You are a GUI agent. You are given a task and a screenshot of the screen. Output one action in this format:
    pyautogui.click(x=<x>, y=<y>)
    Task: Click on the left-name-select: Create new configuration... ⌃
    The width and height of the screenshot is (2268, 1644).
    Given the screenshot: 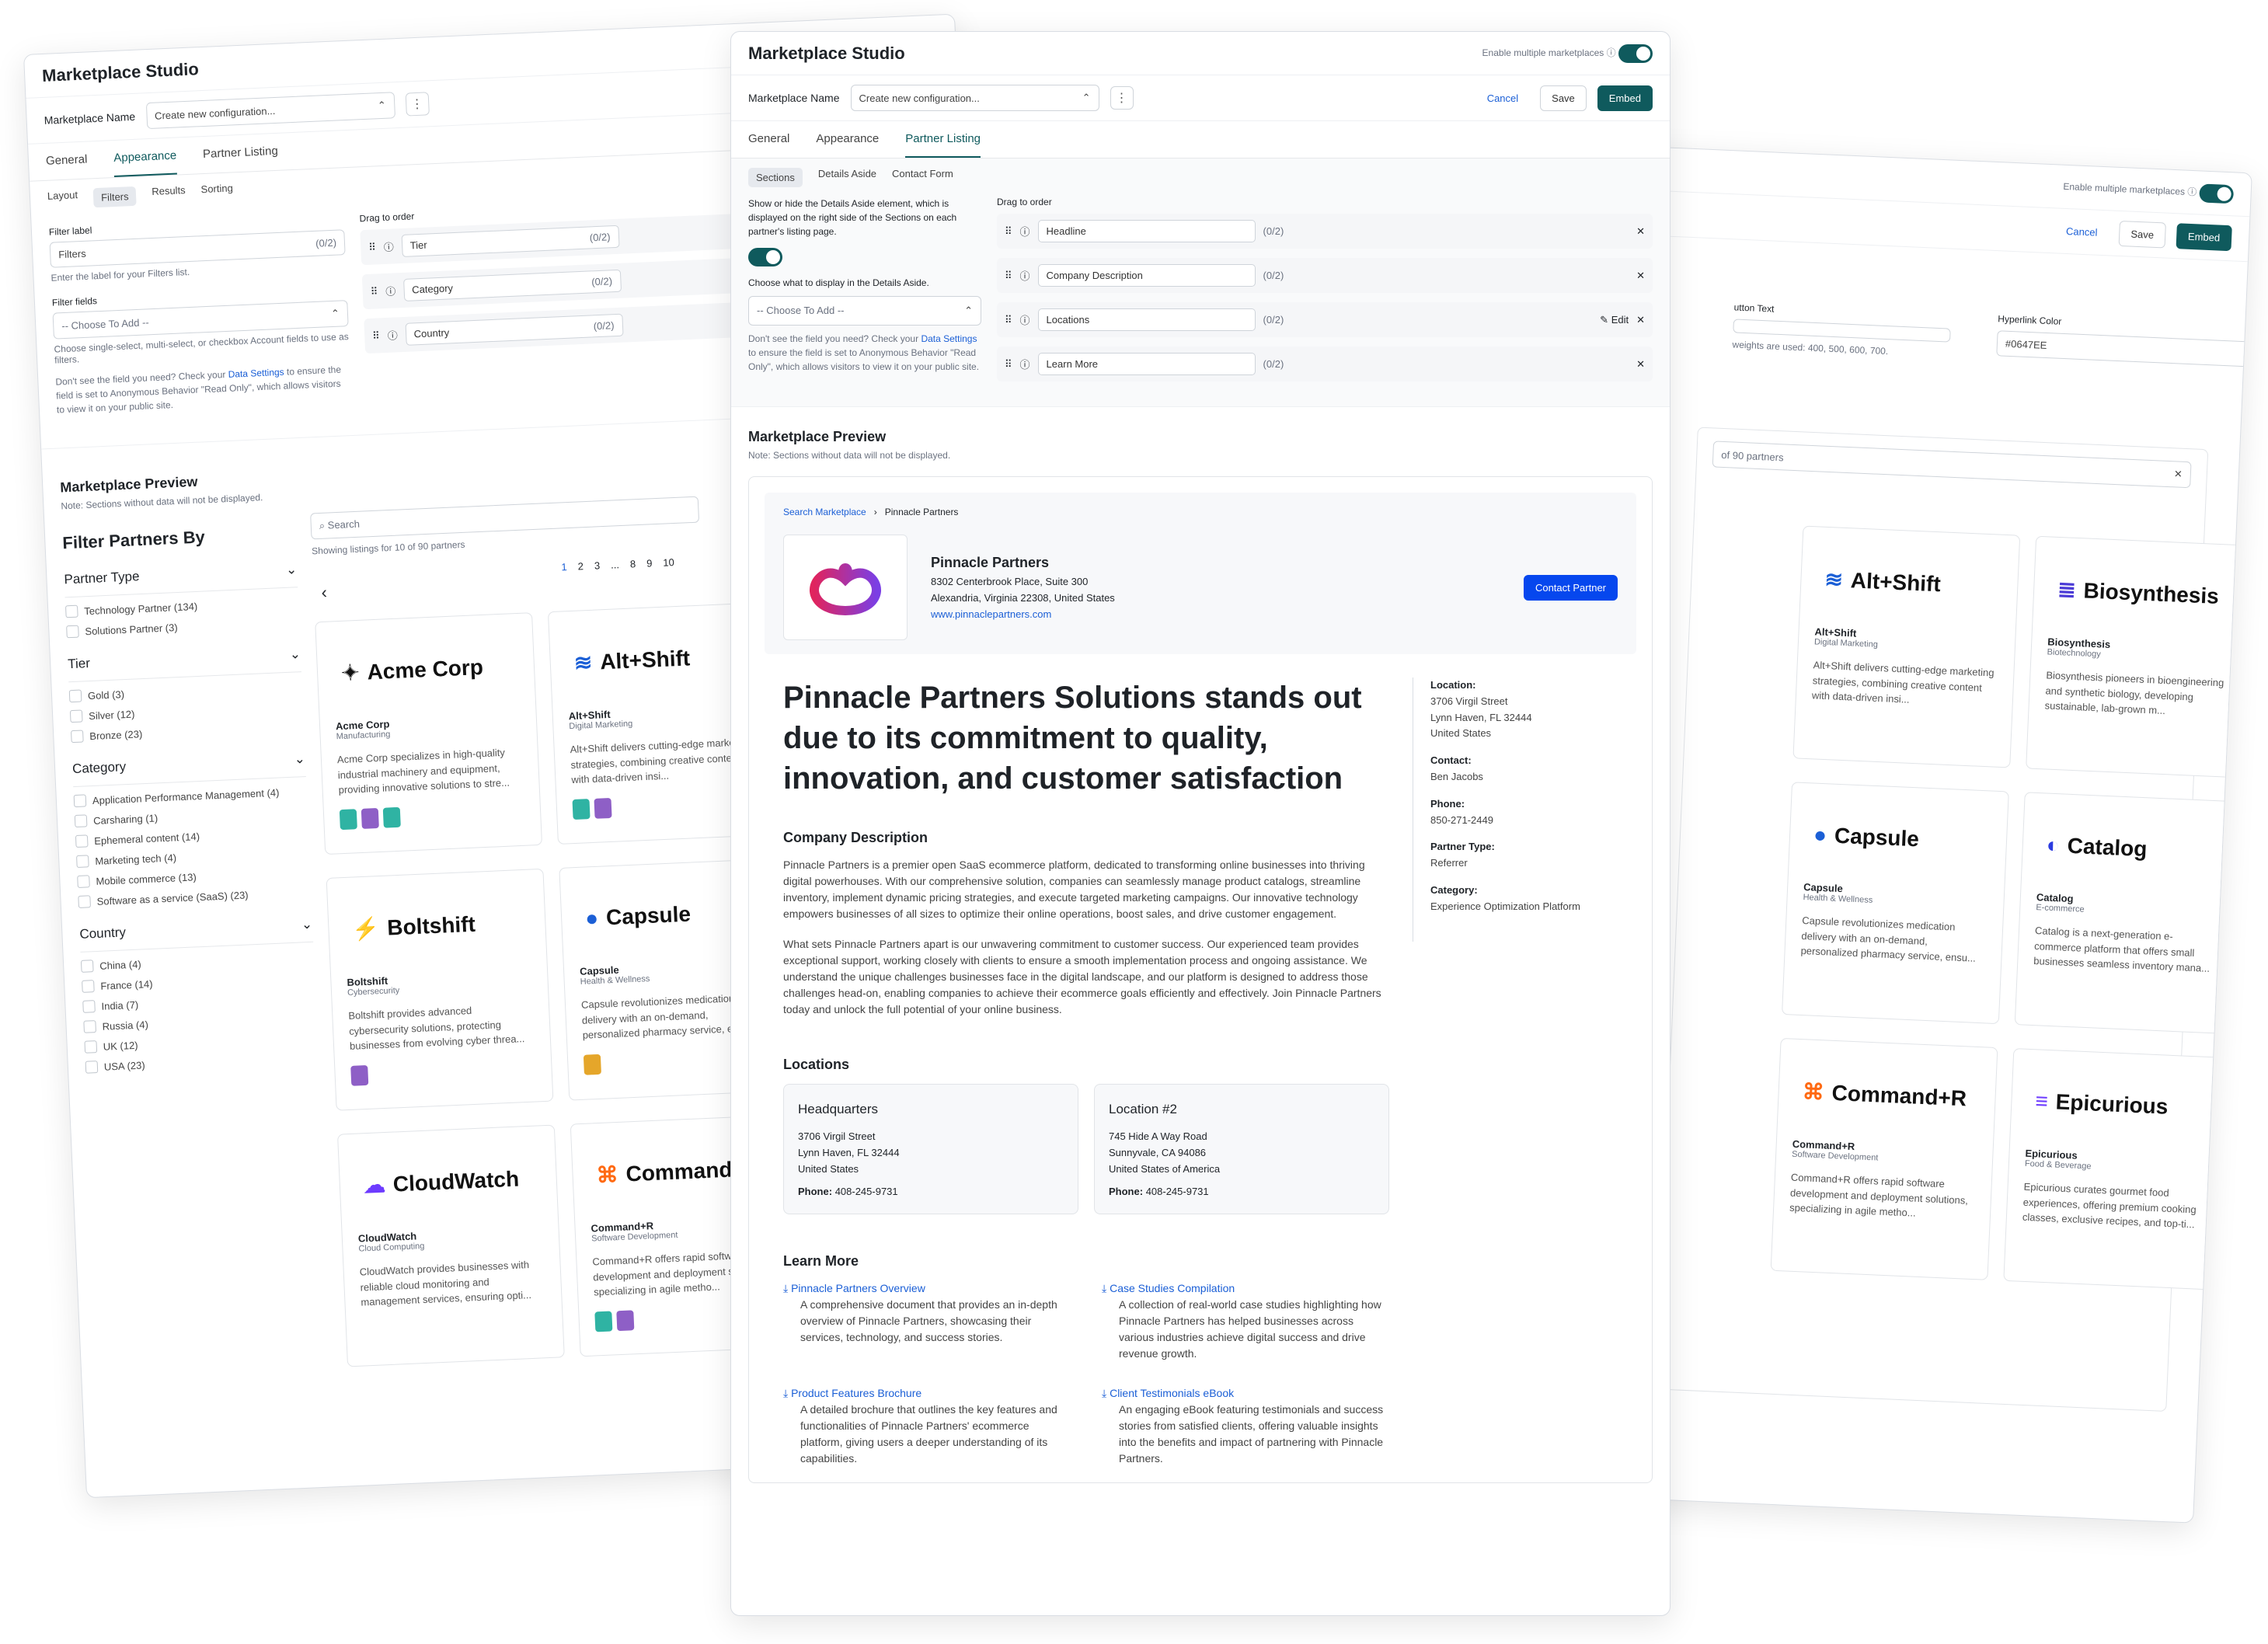 What is the action you would take?
    pyautogui.click(x=270, y=111)
    